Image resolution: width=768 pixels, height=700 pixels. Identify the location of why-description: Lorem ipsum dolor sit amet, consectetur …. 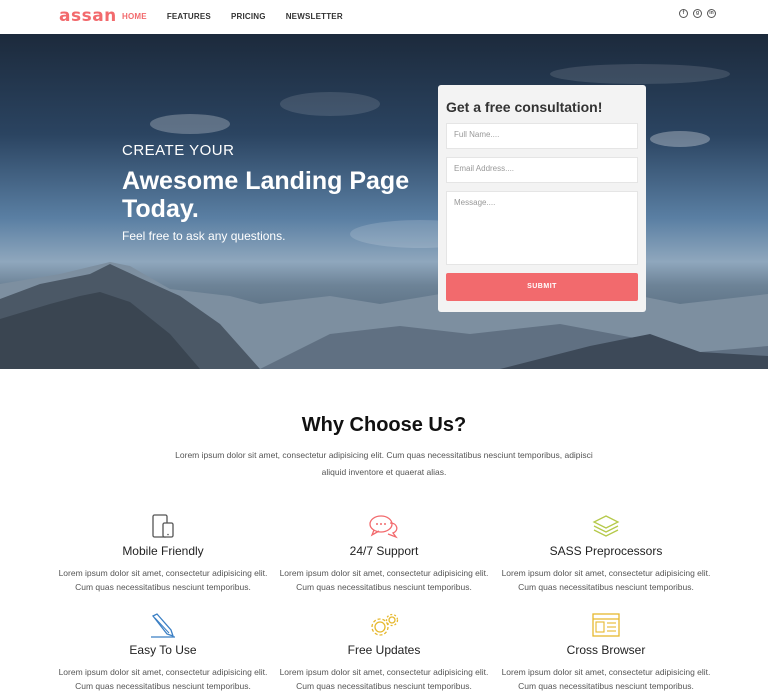
(384, 463).